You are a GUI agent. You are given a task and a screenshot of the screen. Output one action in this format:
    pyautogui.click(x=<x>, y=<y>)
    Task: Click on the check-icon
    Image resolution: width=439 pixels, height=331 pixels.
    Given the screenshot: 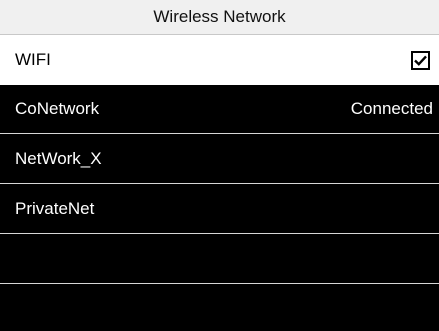 What is the action you would take?
    pyautogui.click(x=420, y=60)
    